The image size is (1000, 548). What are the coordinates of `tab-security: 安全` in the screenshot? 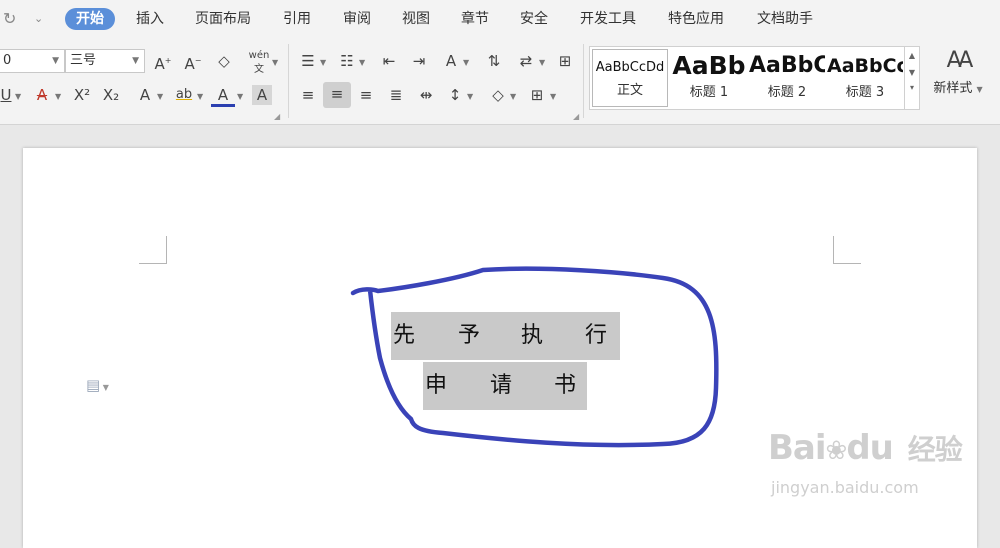 It's located at (534, 19).